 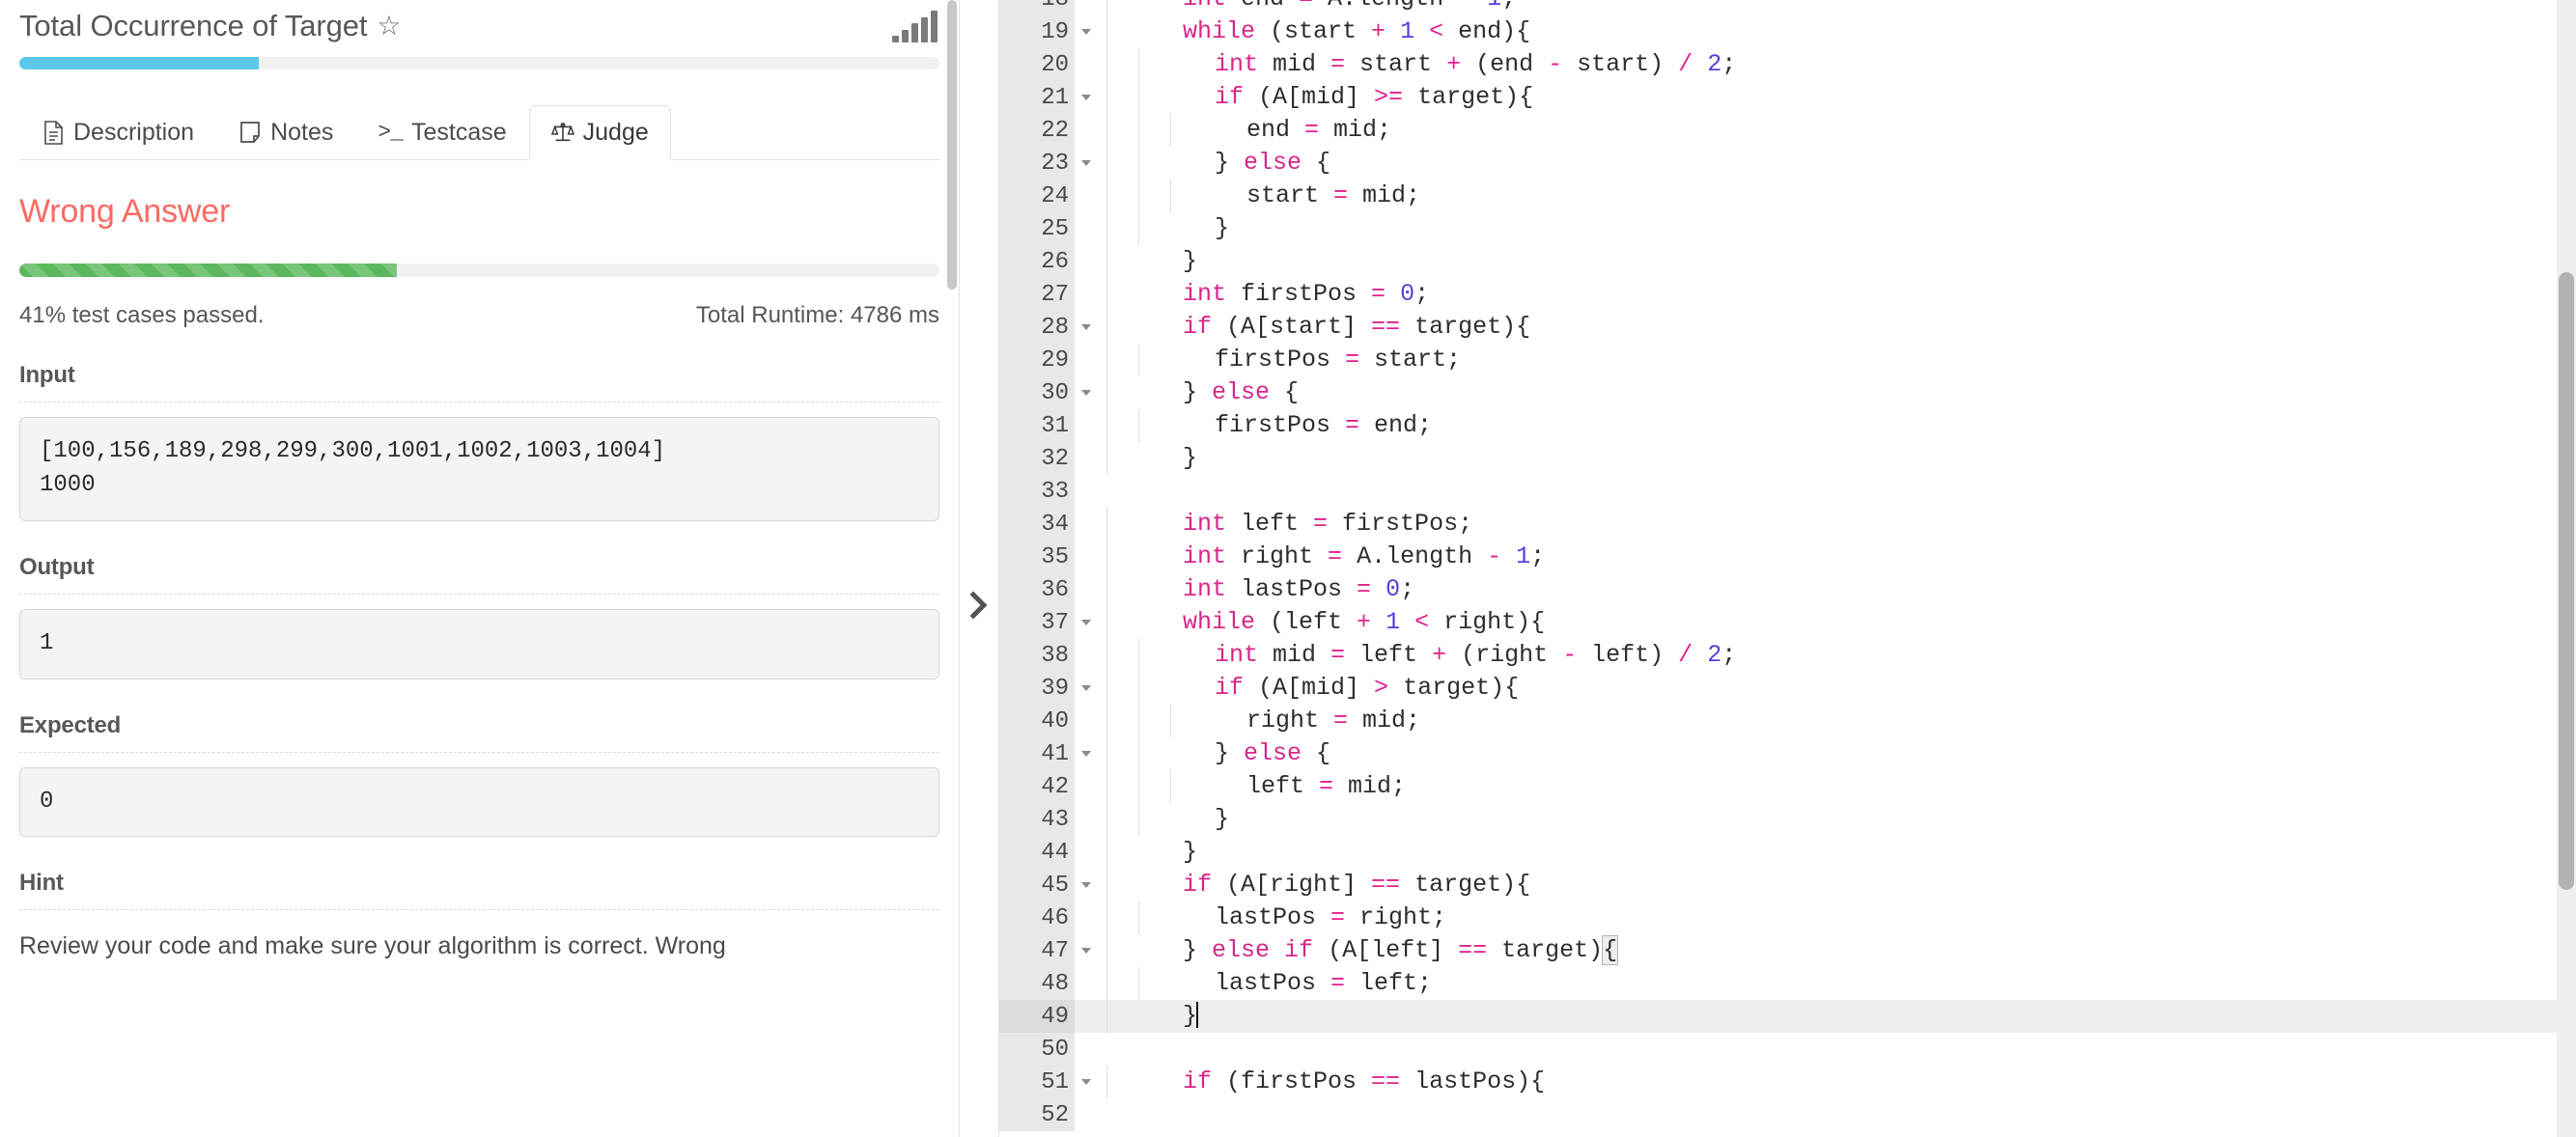 What do you see at coordinates (1037, 917) in the screenshot?
I see `line-number: 46` at bounding box center [1037, 917].